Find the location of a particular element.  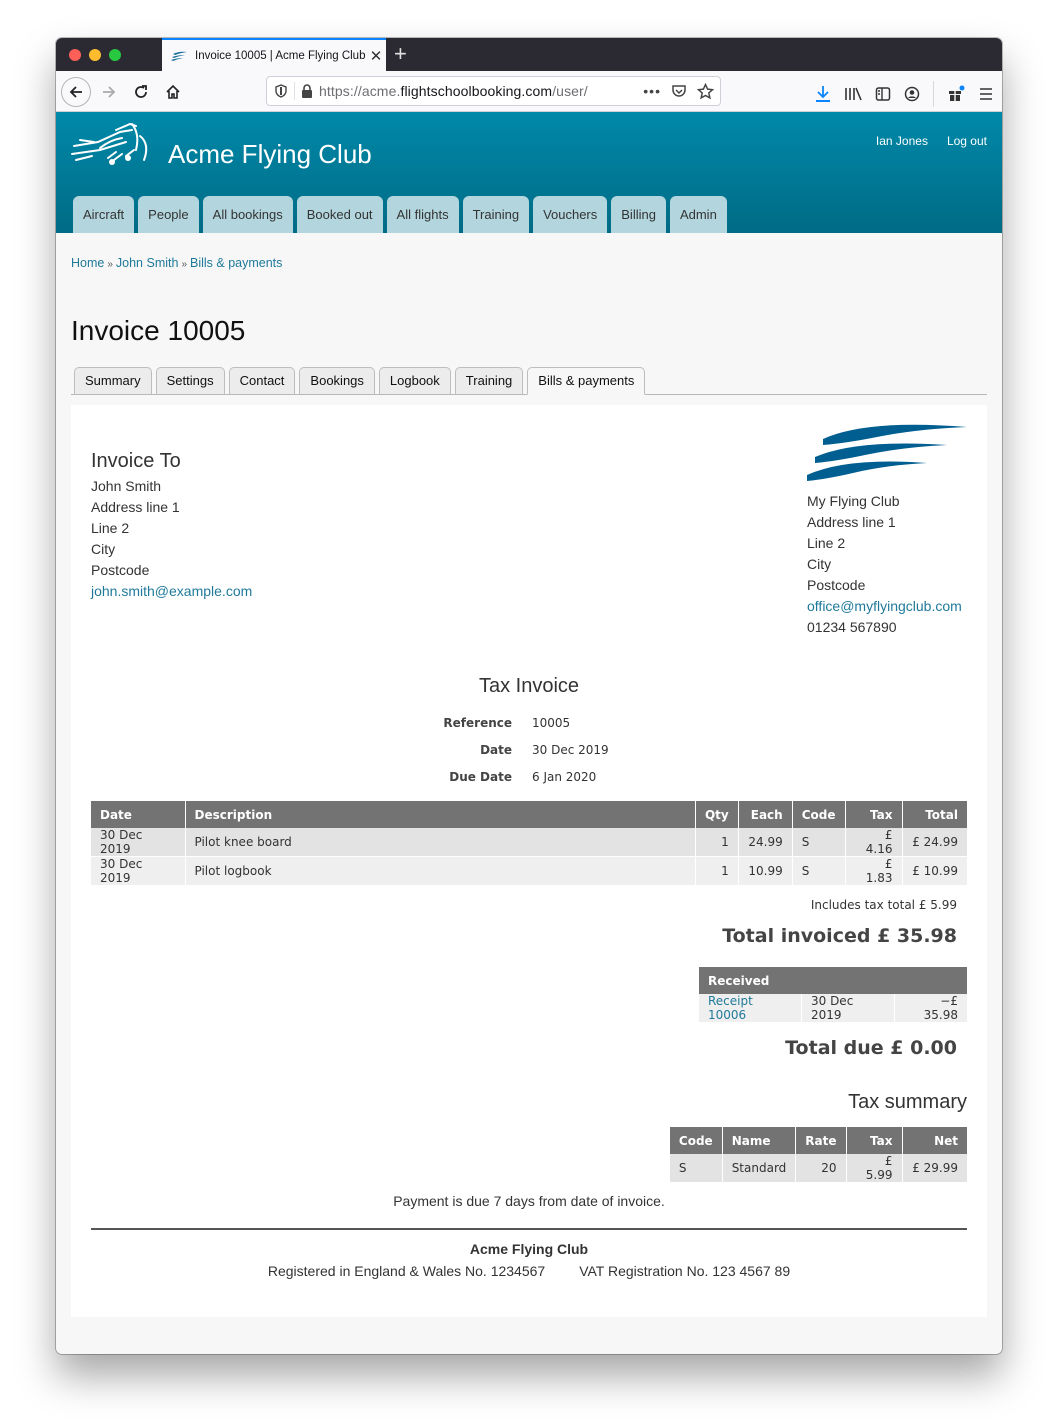

receipt-link-cell: Receipt 10006 is located at coordinates (750, 1008).